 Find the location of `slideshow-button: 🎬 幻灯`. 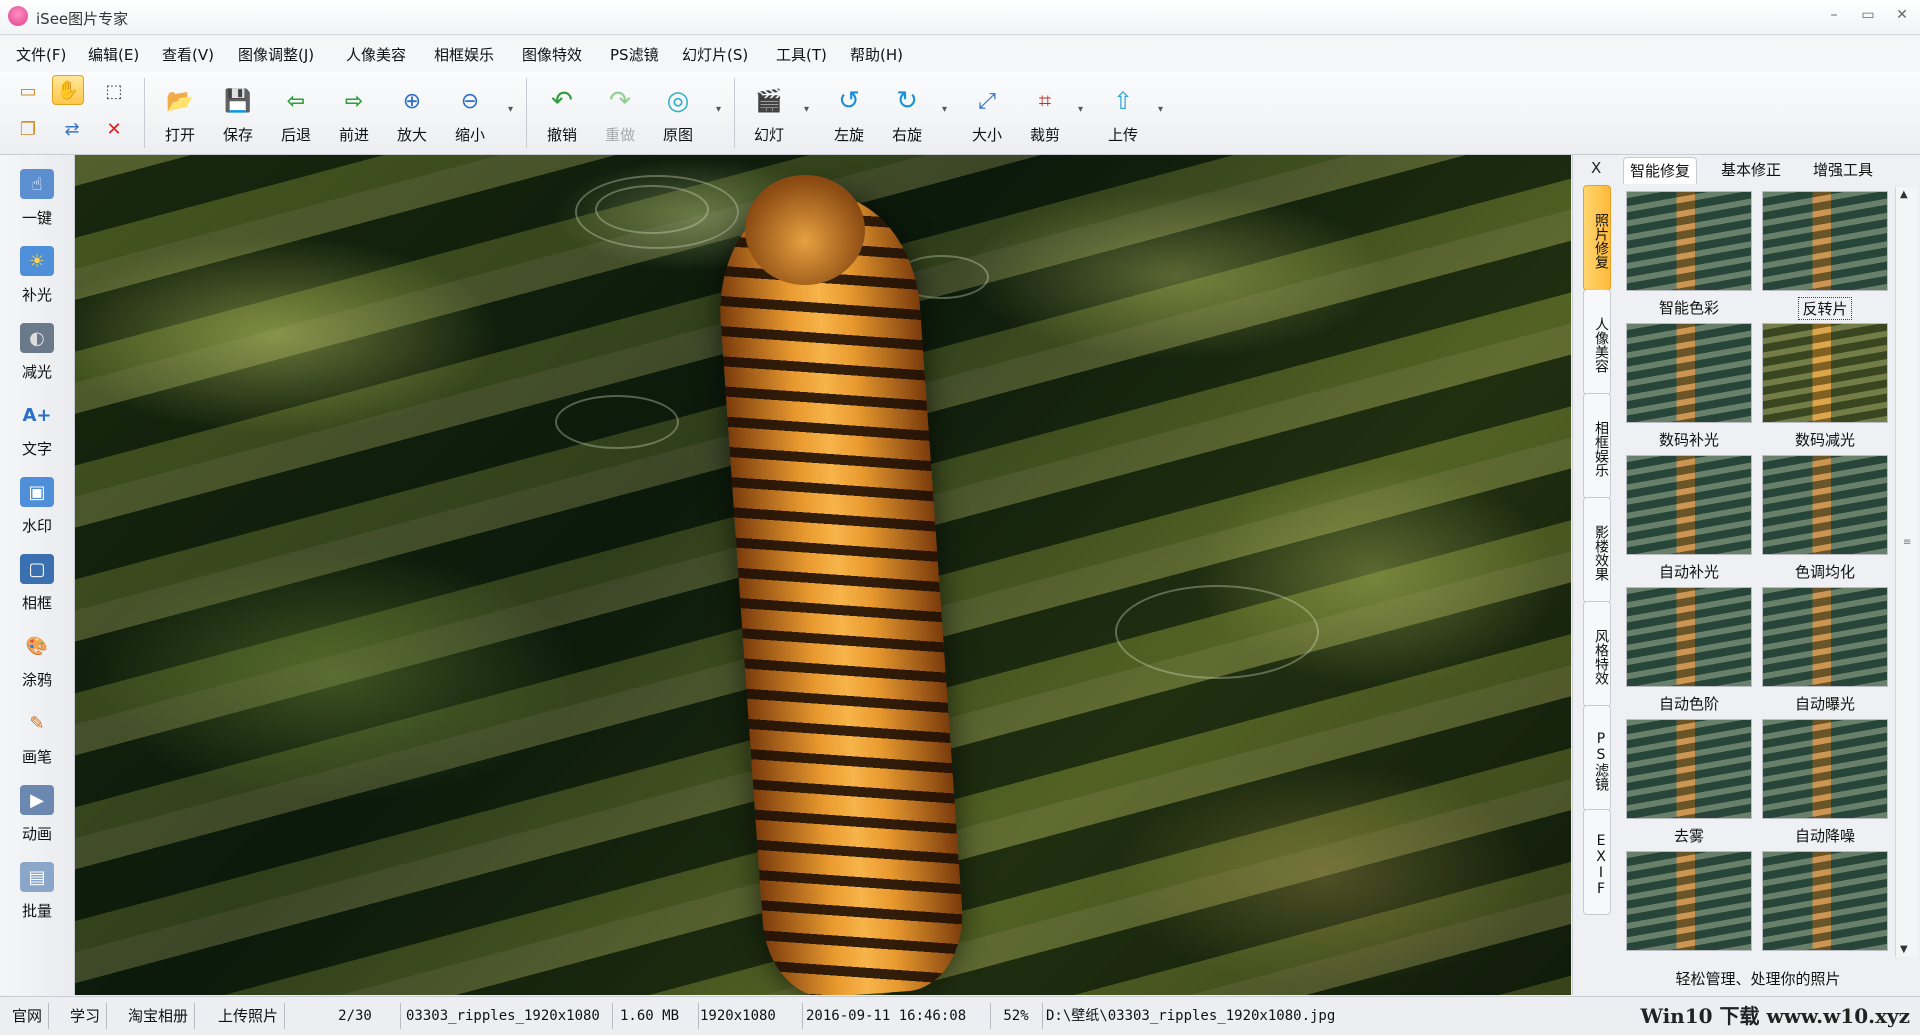

slideshow-button: 🎬 幻灯 is located at coordinates (769, 115).